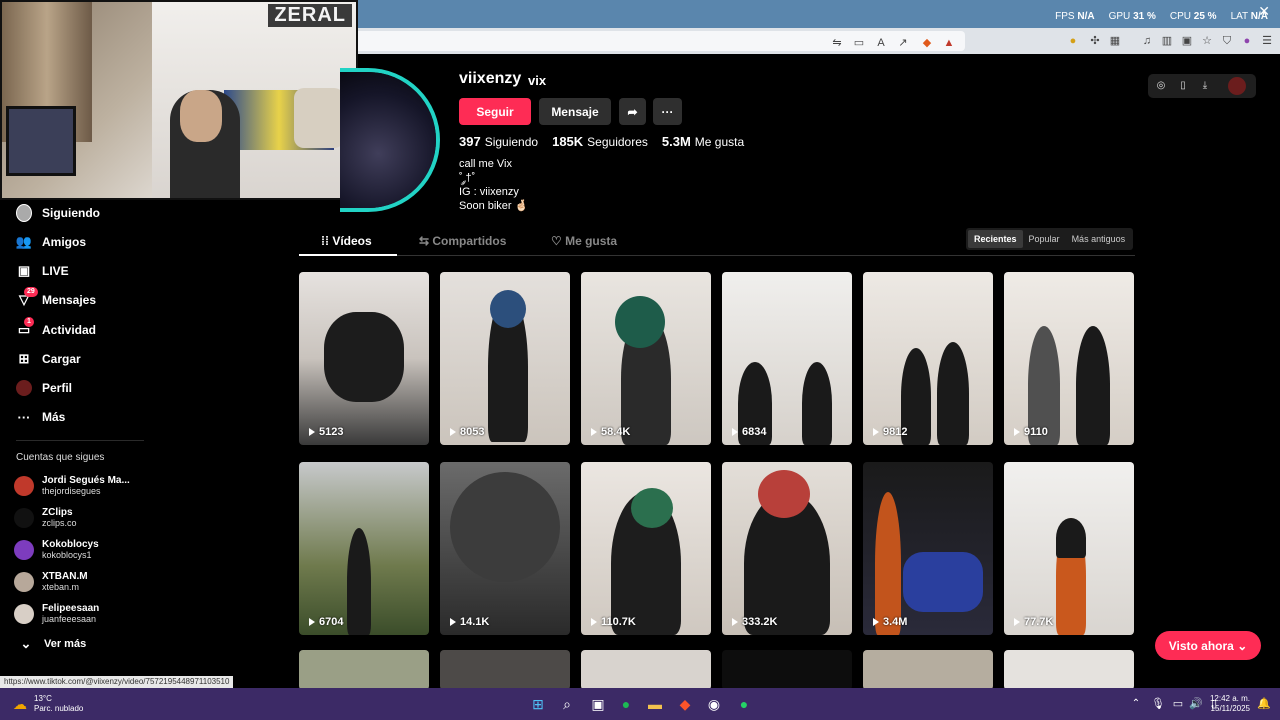 Image resolution: width=1280 pixels, height=720 pixels. Describe the element at coordinates (600, 141) in the screenshot. I see `followers-stat: 185K Seguidores` at that location.